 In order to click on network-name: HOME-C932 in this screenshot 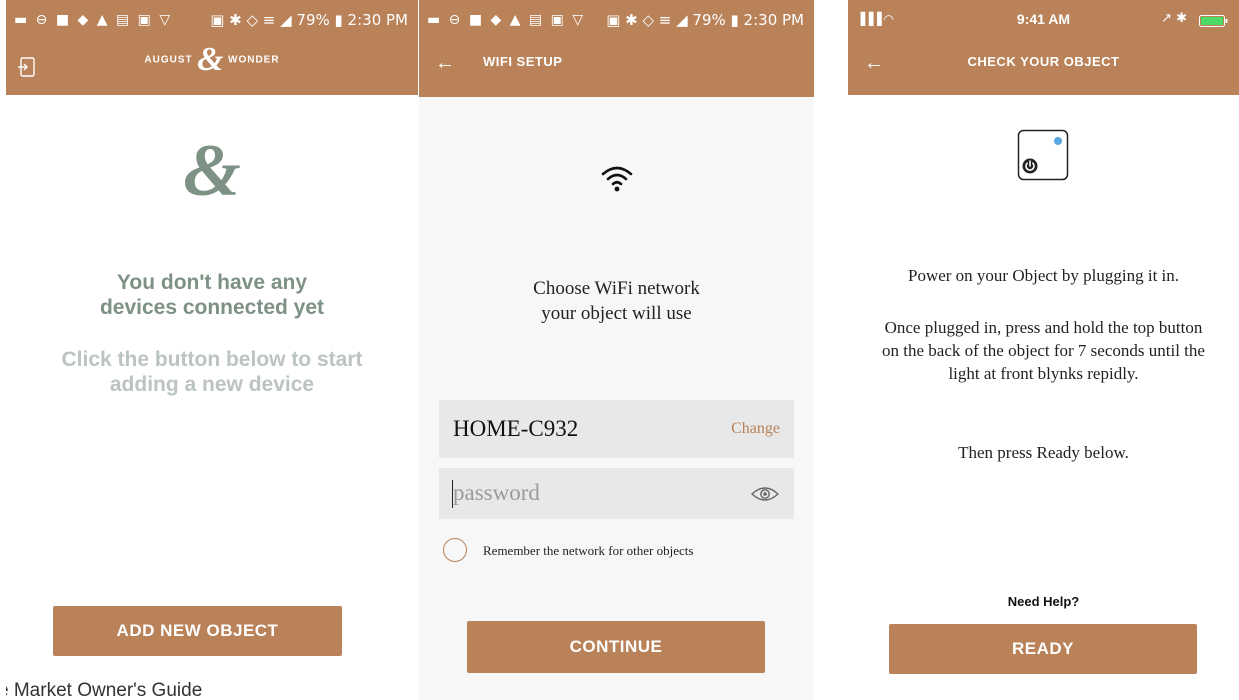, I will do `click(516, 428)`.